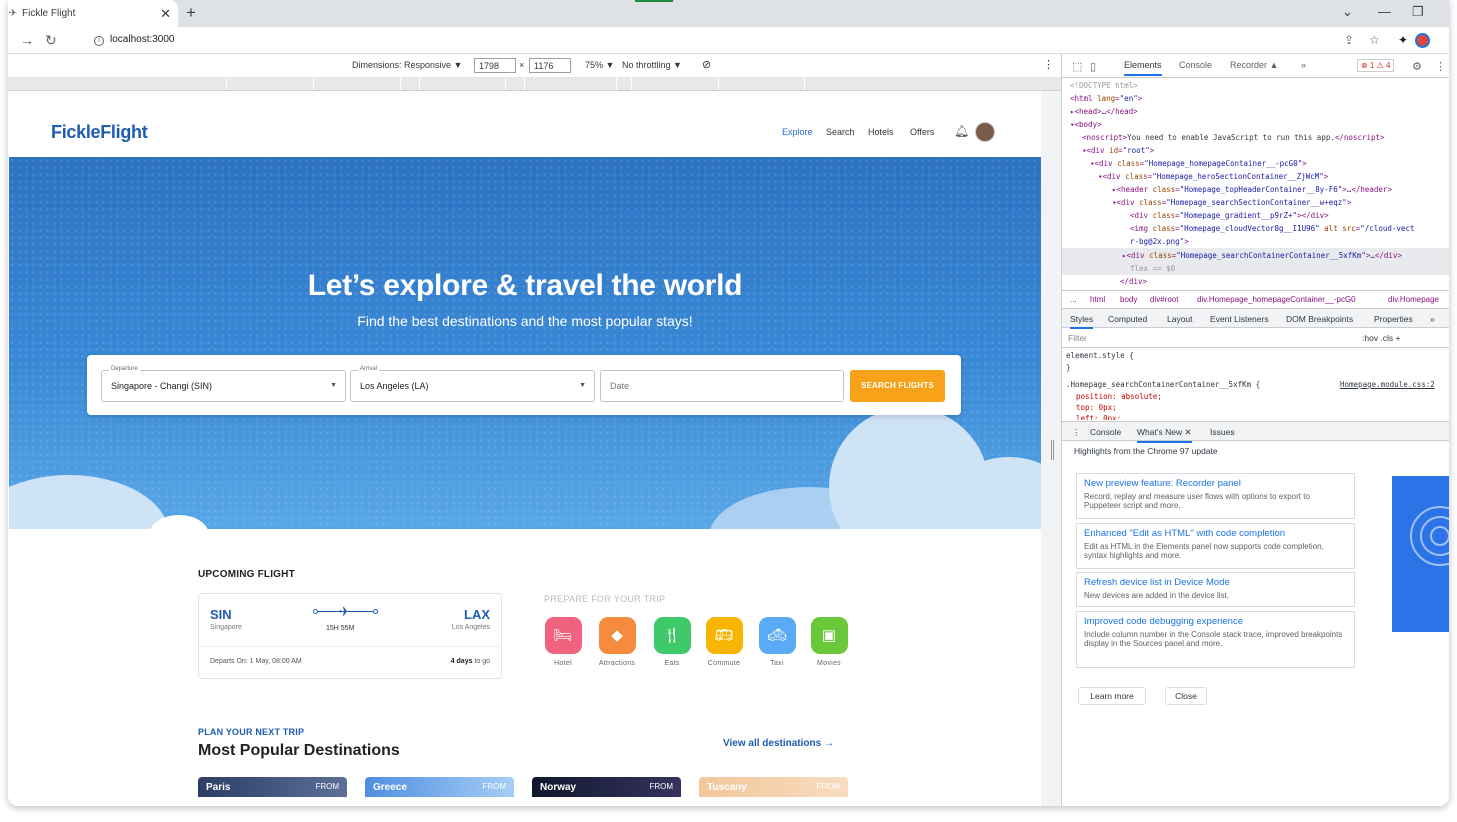 The height and width of the screenshot is (822, 1457). Describe the element at coordinates (1159, 241) in the screenshot. I see `dom-line: r-bg@2x.png">` at that location.